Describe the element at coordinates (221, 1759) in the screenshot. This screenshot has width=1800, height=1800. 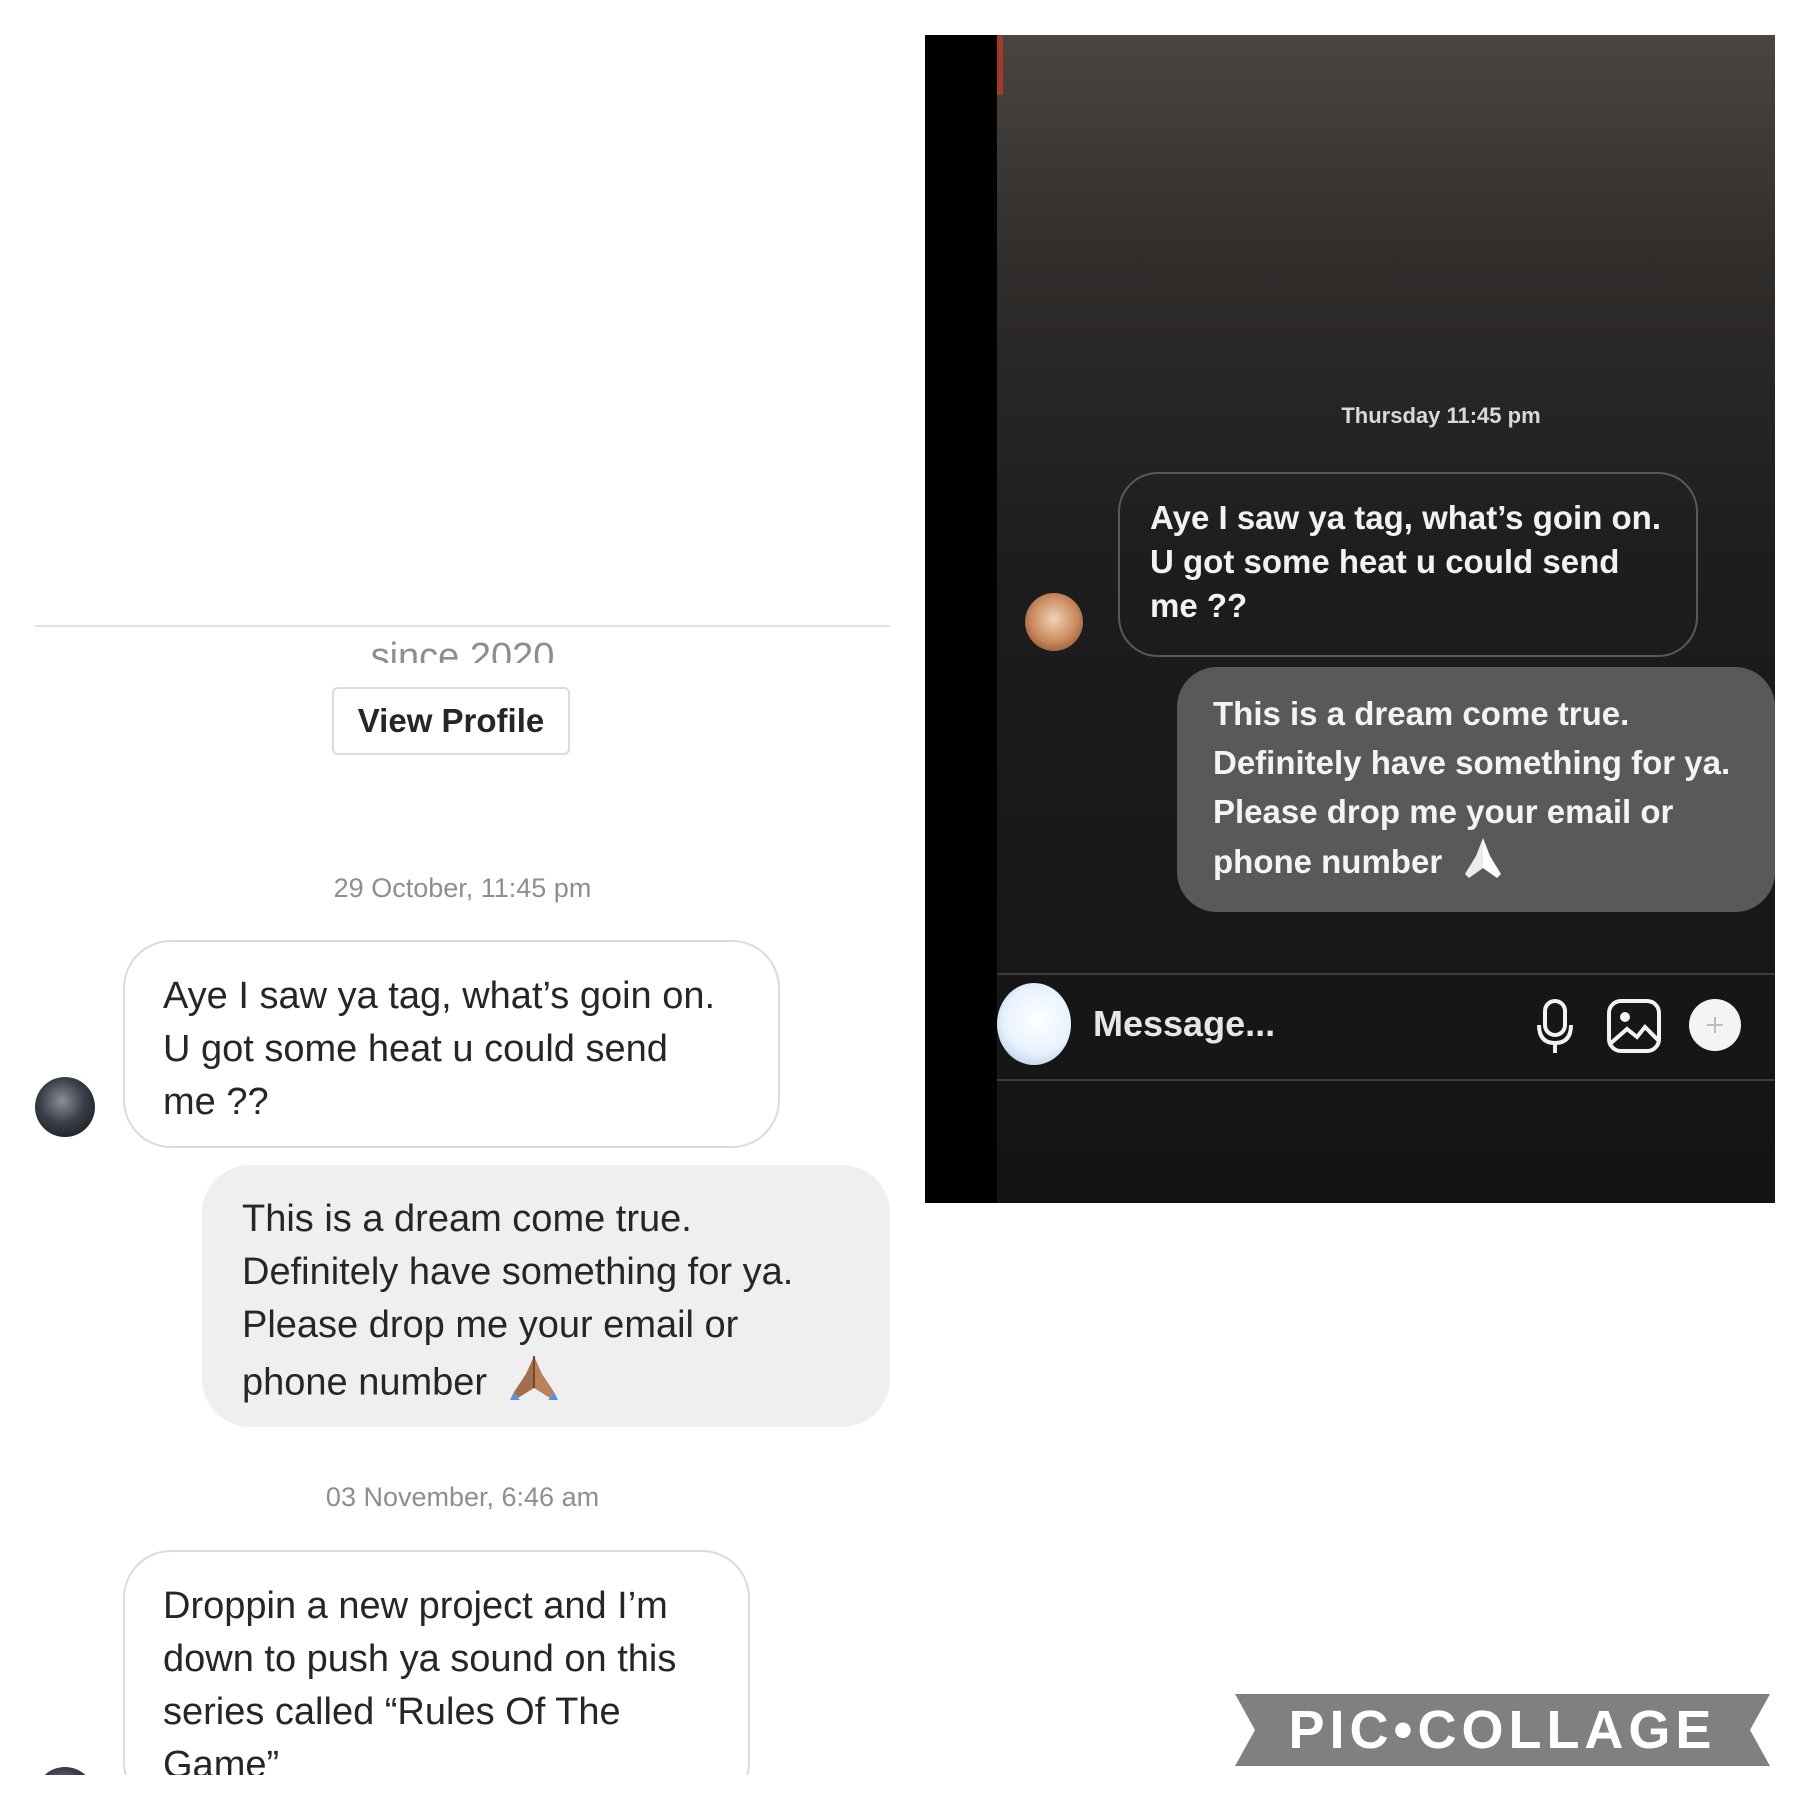
I see `message-line: Game”` at that location.